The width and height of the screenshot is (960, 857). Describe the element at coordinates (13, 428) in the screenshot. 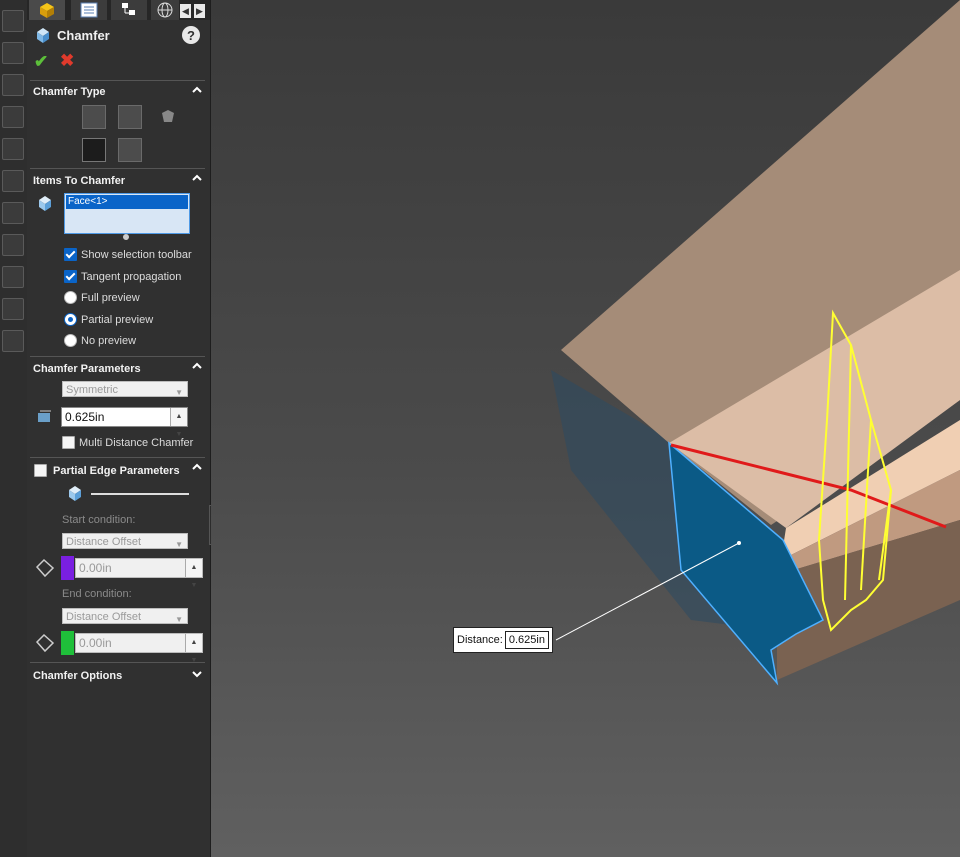

I see `left-tool-strip` at that location.